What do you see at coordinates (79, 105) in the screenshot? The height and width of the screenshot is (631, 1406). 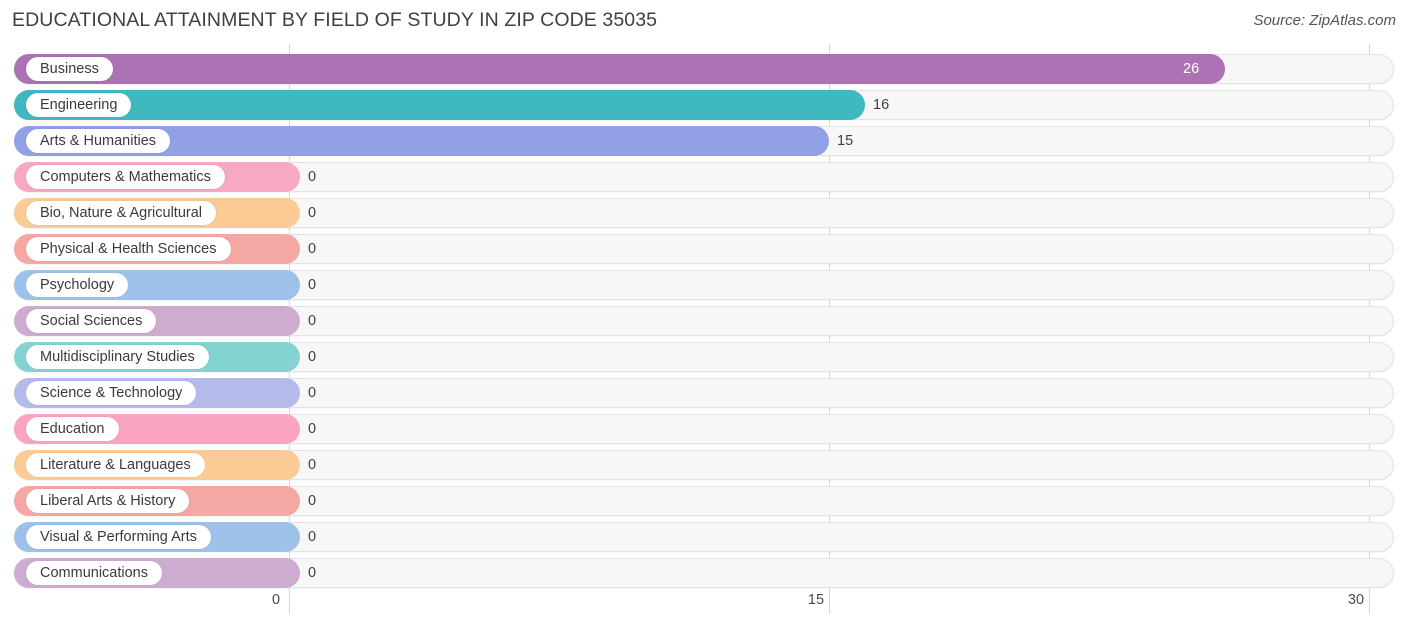 I see `category-label: Engineering` at bounding box center [79, 105].